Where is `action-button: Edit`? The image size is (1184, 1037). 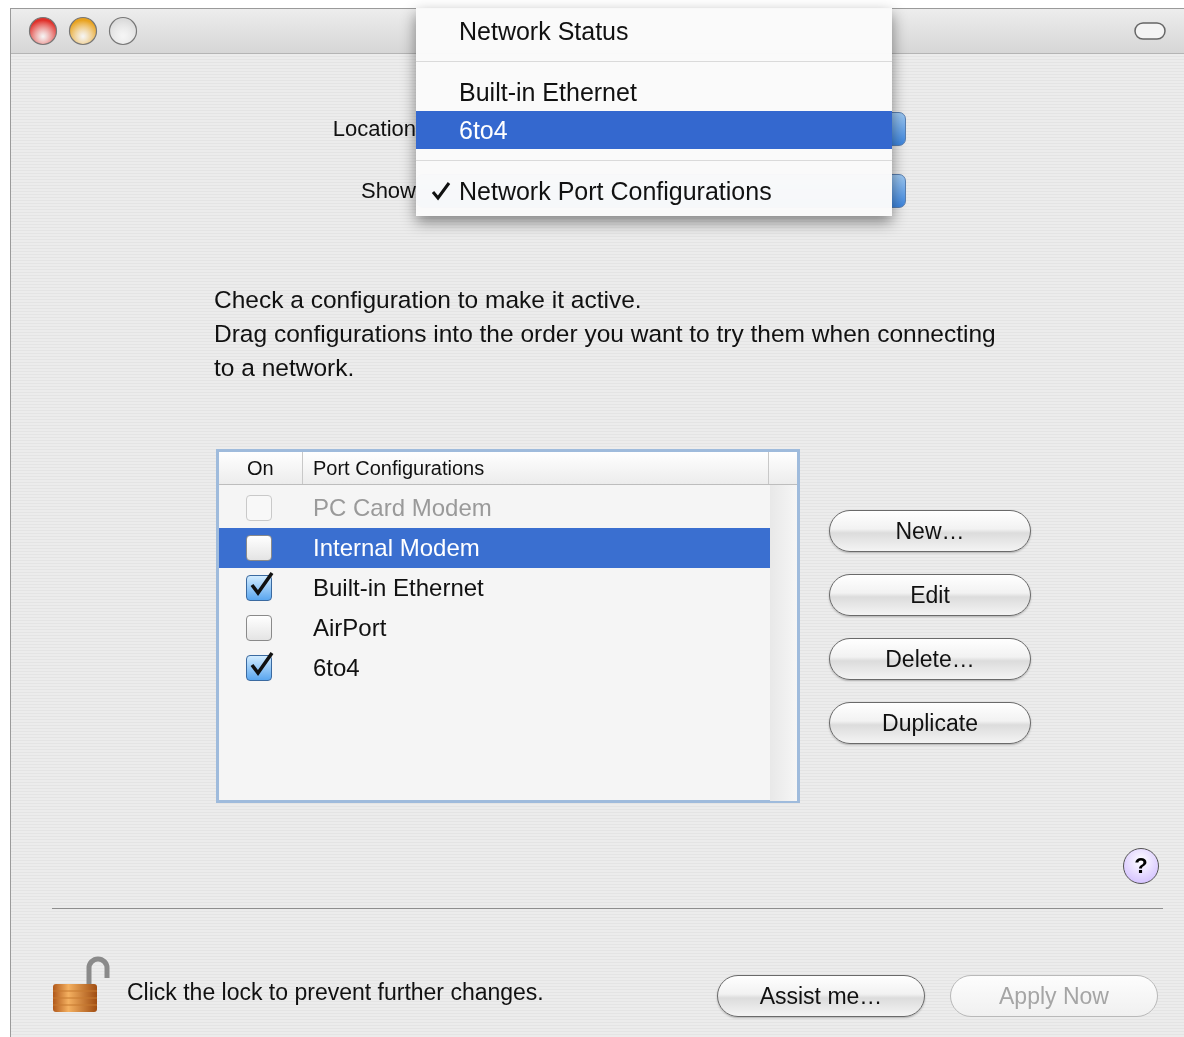
action-button: Edit is located at coordinates (930, 595).